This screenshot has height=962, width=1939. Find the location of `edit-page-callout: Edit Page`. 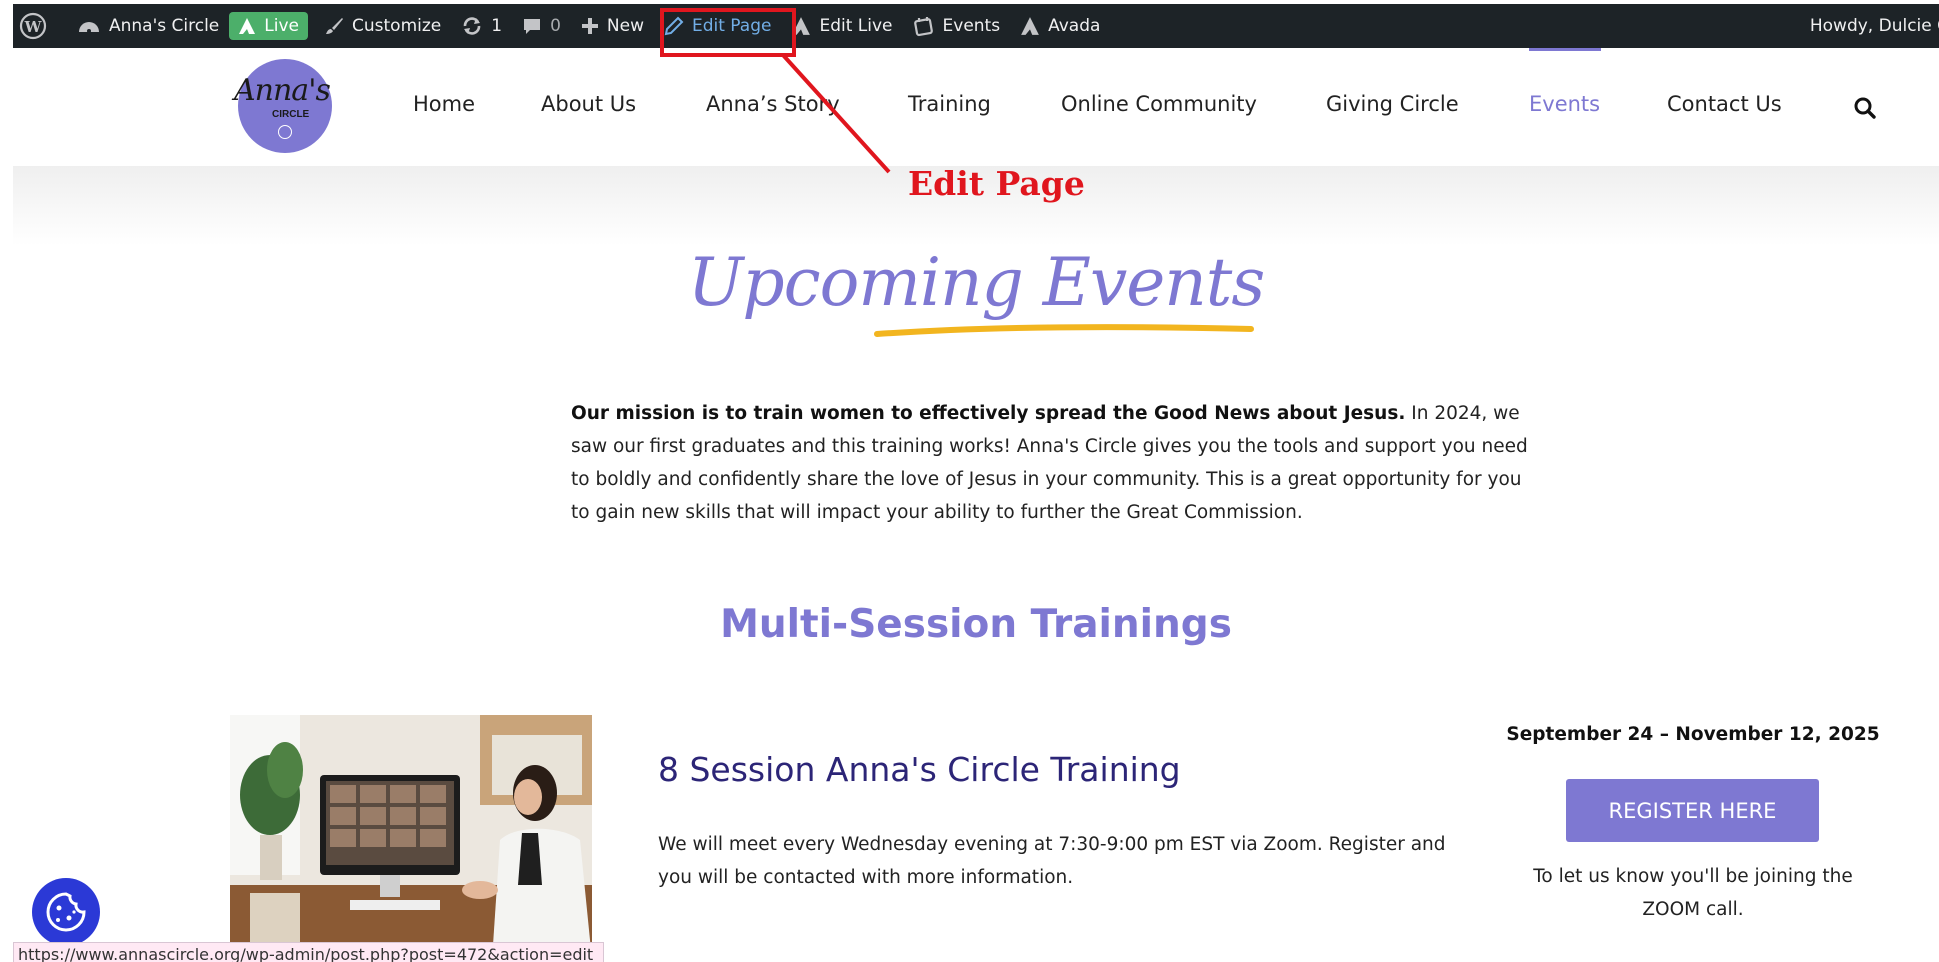

edit-page-callout: Edit Page is located at coordinates (996, 183).